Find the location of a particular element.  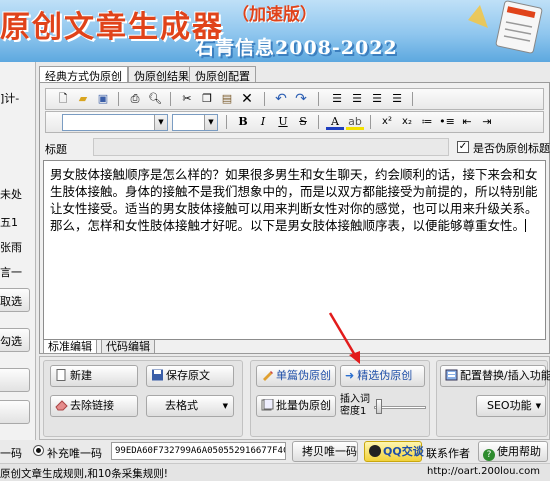

config-icon is located at coordinates (451, 375).